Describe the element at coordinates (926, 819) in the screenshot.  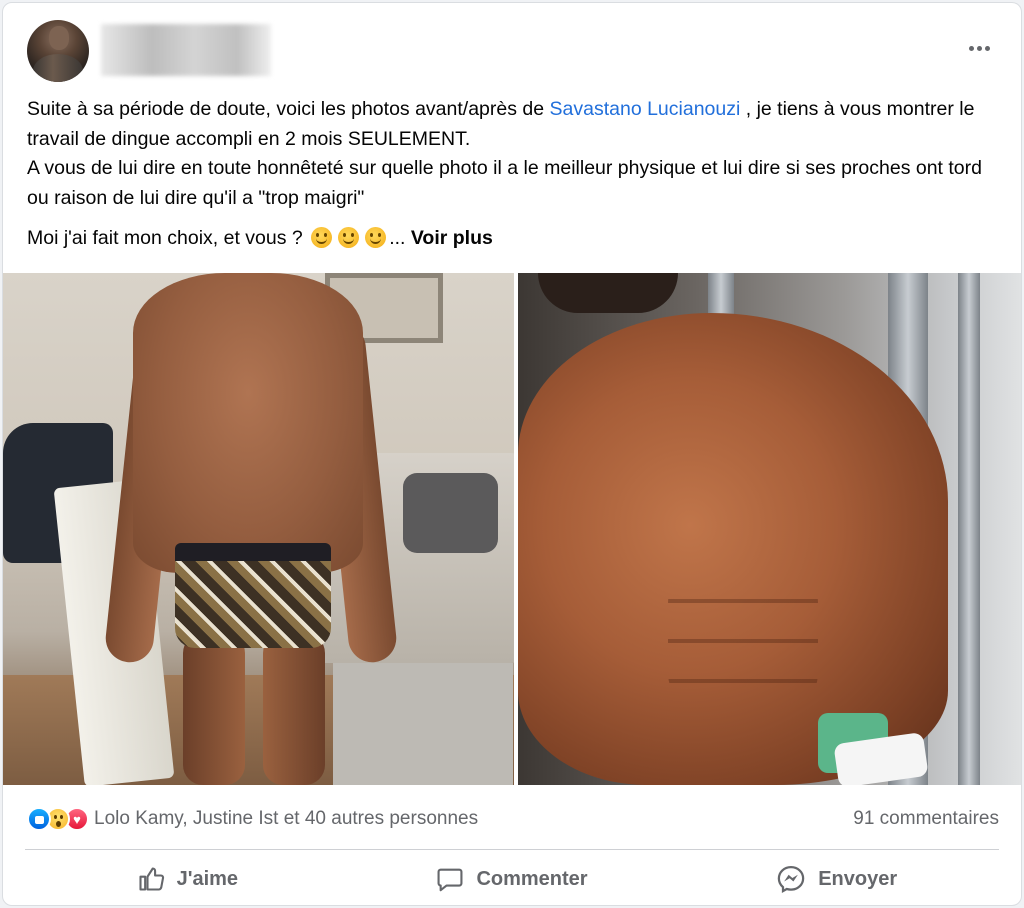
I see `comments-count: 91 commentaires` at that location.